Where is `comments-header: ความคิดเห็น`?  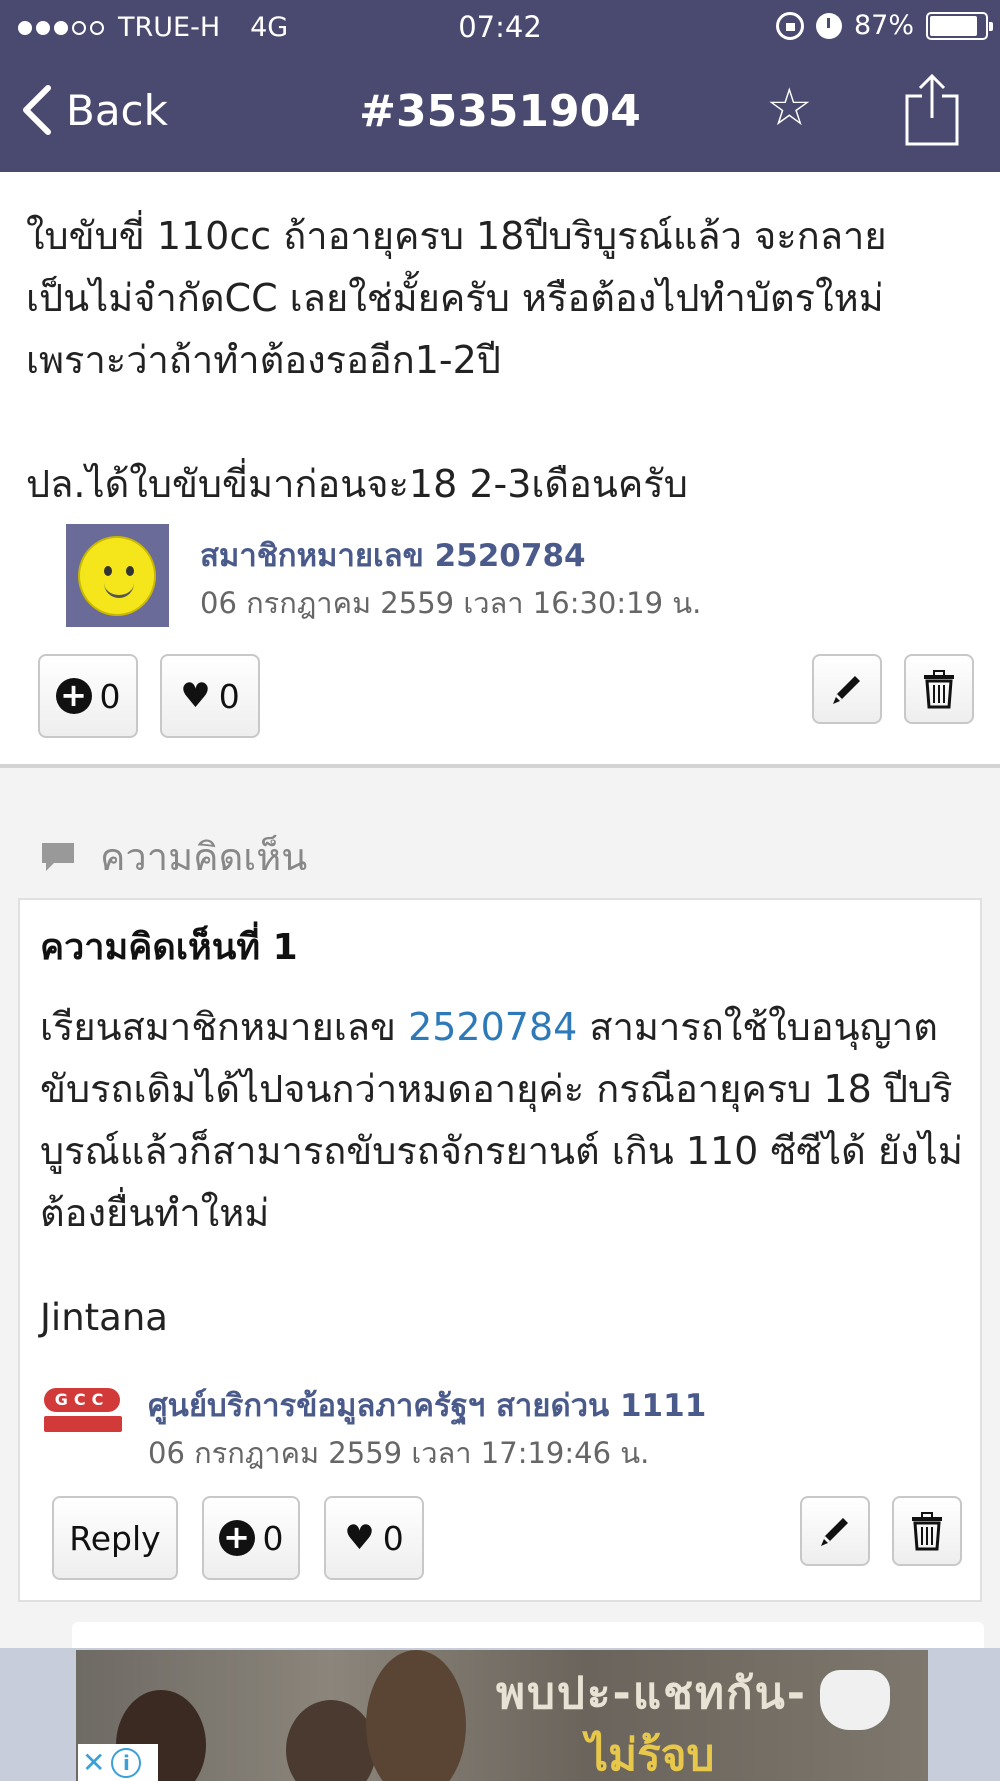
comments-header: ความคิดเห็น is located at coordinates (173, 856).